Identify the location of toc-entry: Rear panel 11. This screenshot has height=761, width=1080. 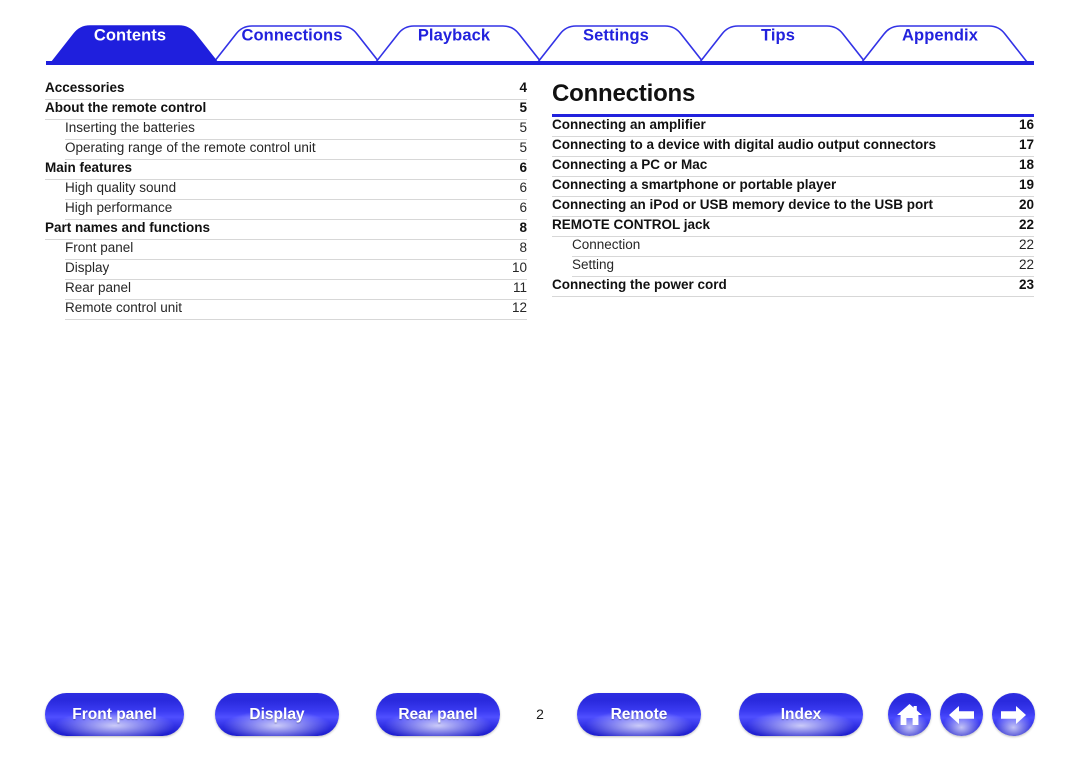
(296, 290).